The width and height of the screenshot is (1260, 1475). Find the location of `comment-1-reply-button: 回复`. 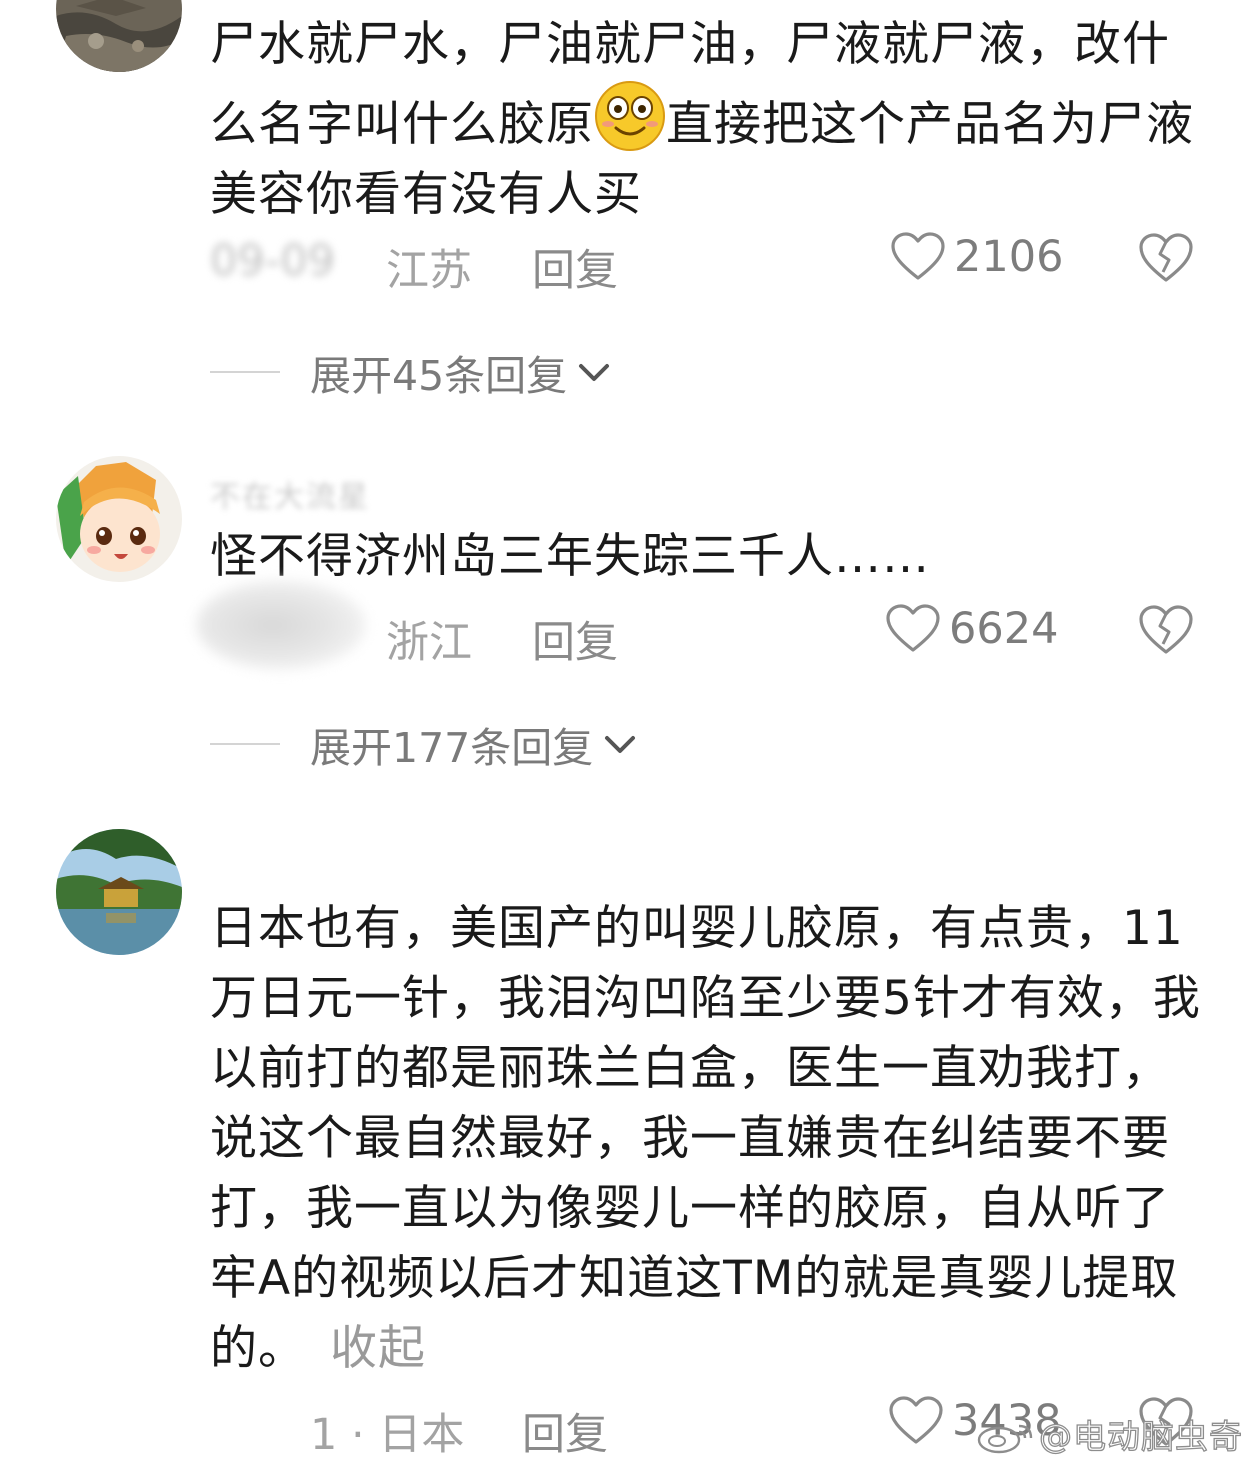

comment-1-reply-button: 回复 is located at coordinates (575, 267).